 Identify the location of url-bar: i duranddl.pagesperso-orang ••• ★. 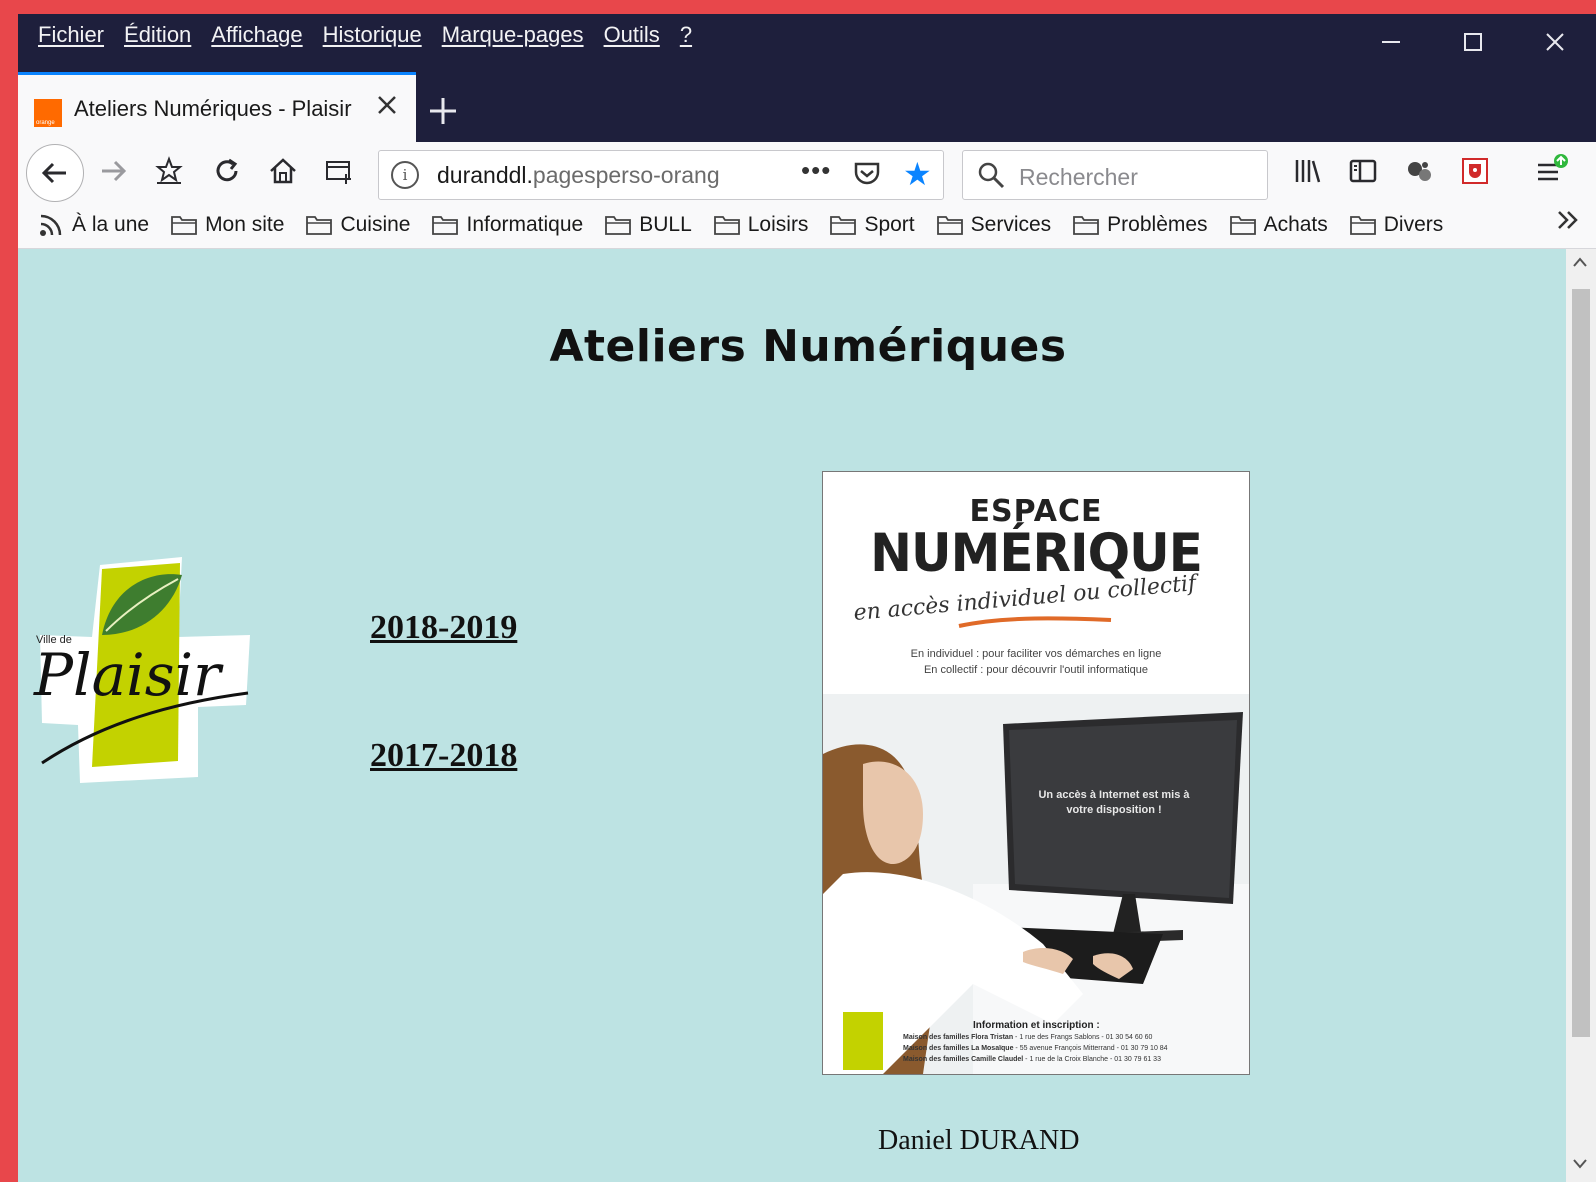
(661, 175).